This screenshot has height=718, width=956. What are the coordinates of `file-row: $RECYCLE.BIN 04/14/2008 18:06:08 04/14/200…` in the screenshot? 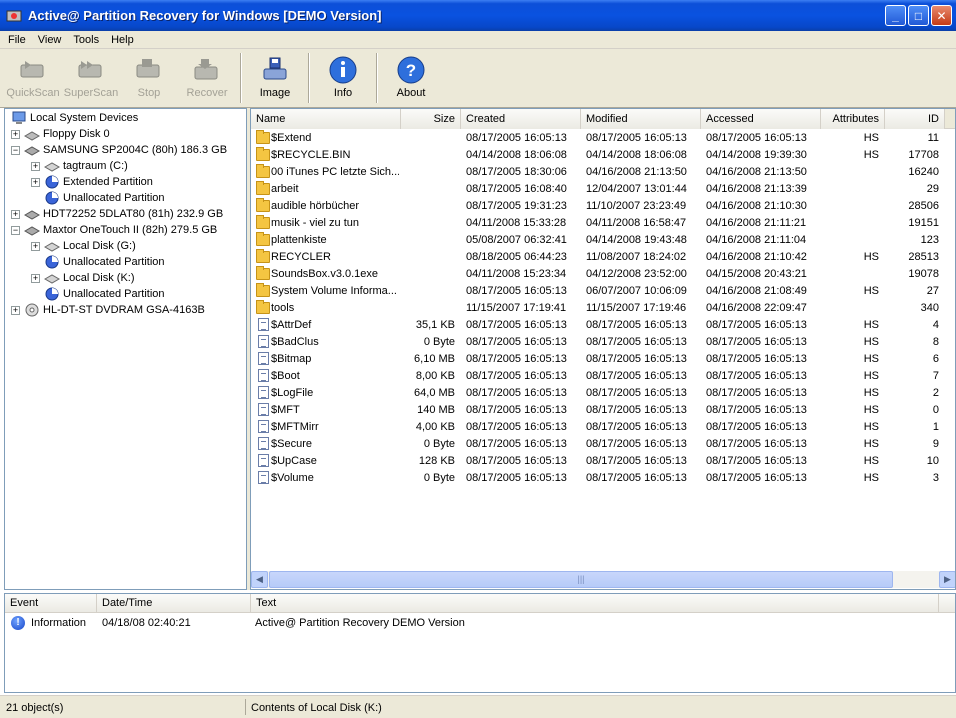 It's located at (603, 155).